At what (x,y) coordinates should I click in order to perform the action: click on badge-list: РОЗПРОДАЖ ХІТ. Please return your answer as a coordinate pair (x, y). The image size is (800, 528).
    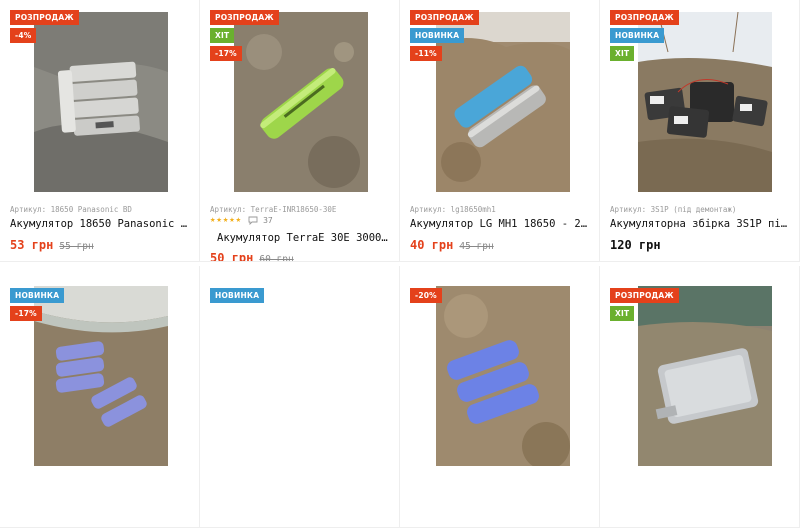
    Looking at the image, I should click on (644, 304).